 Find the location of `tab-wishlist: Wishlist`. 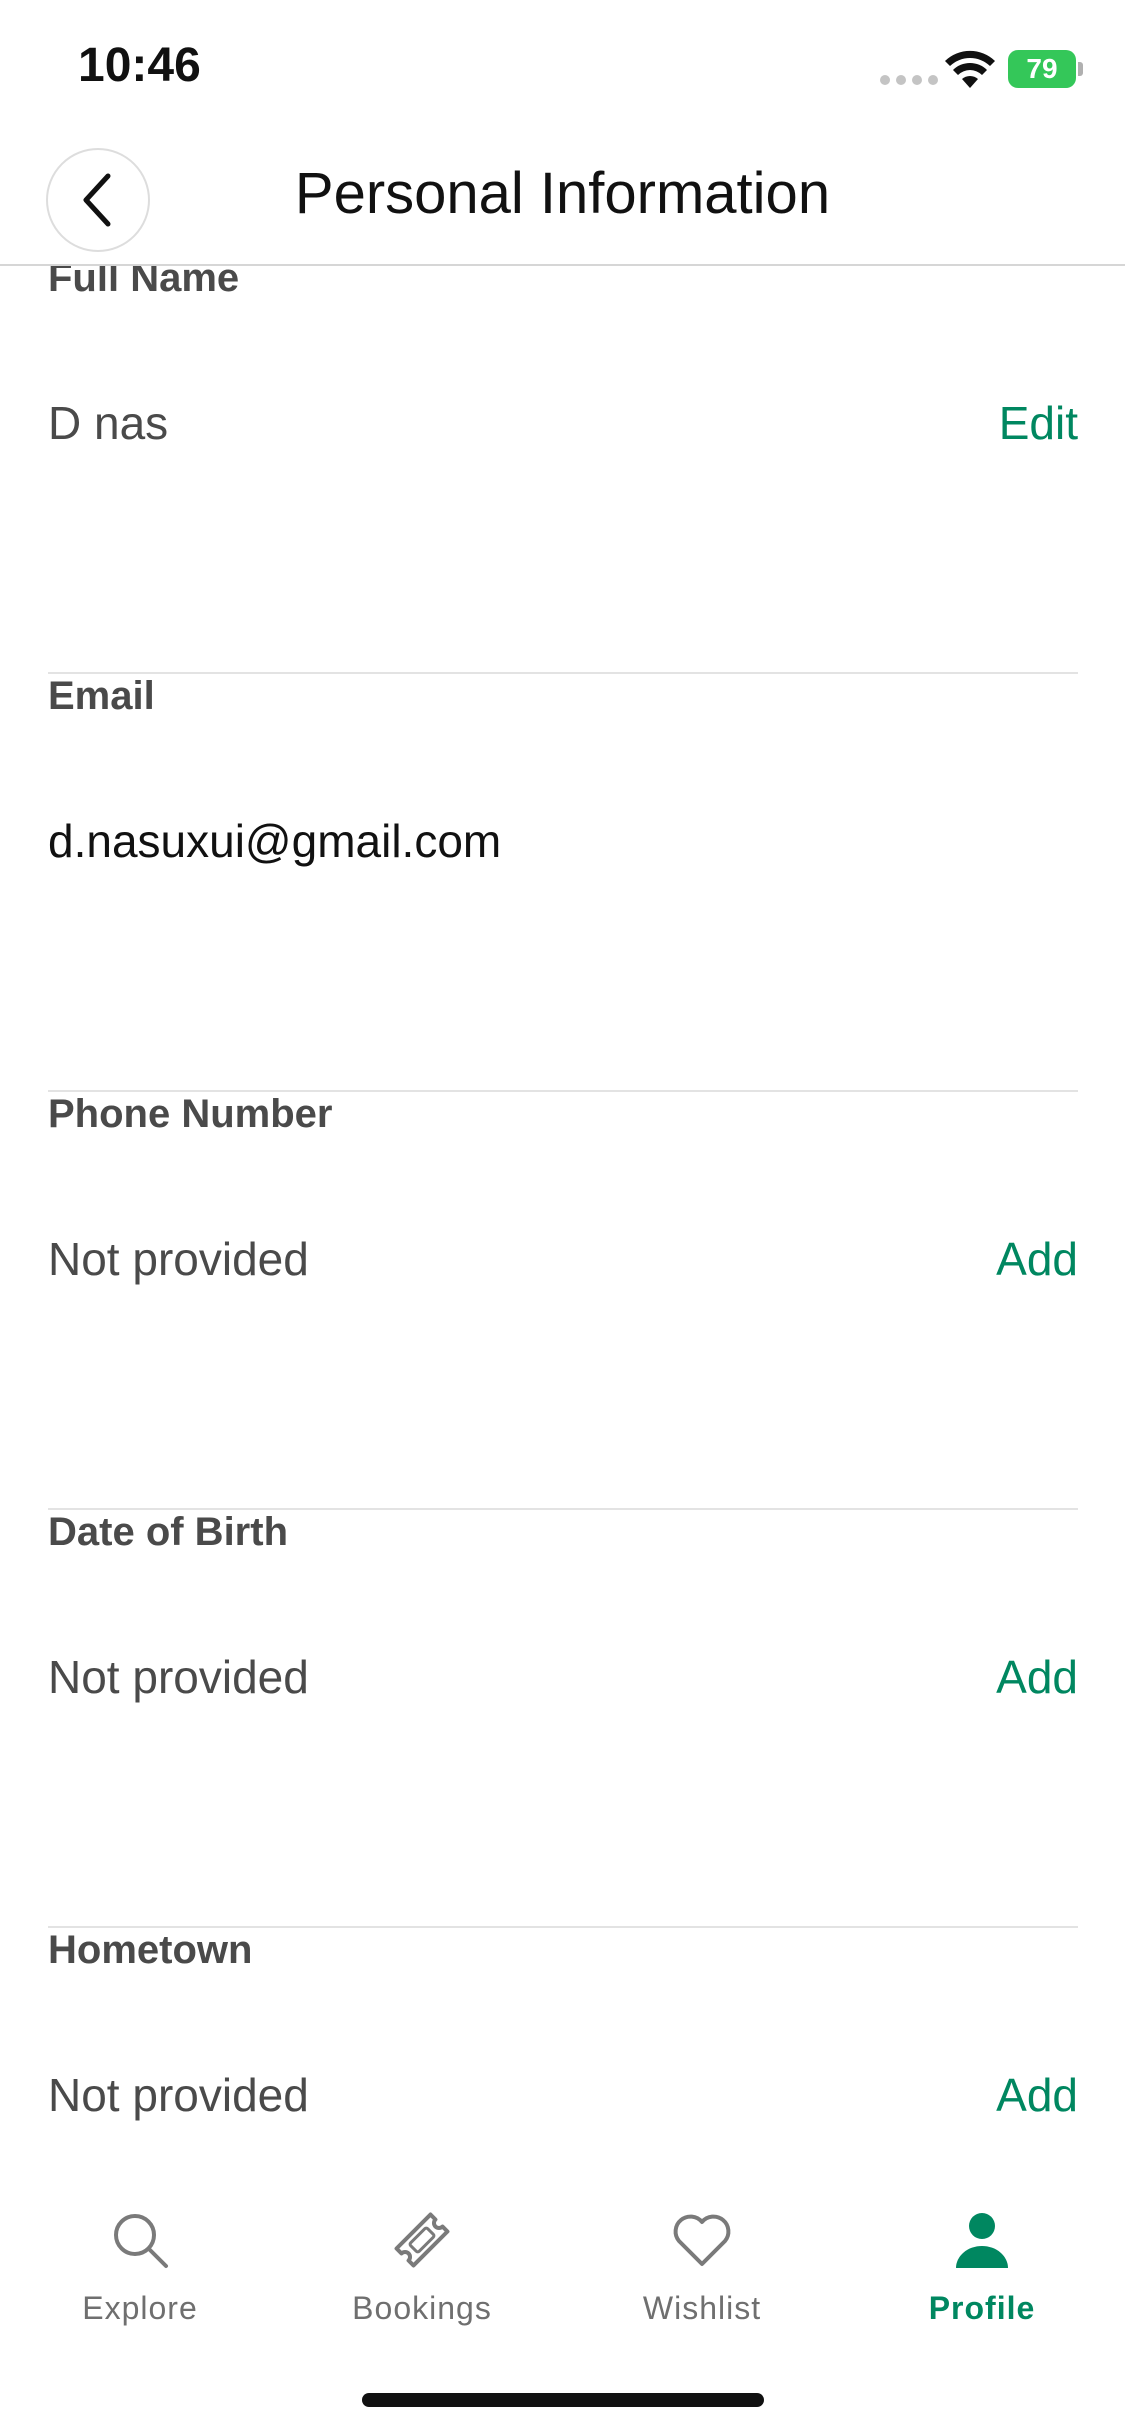

tab-wishlist: Wishlist is located at coordinates (702, 2267).